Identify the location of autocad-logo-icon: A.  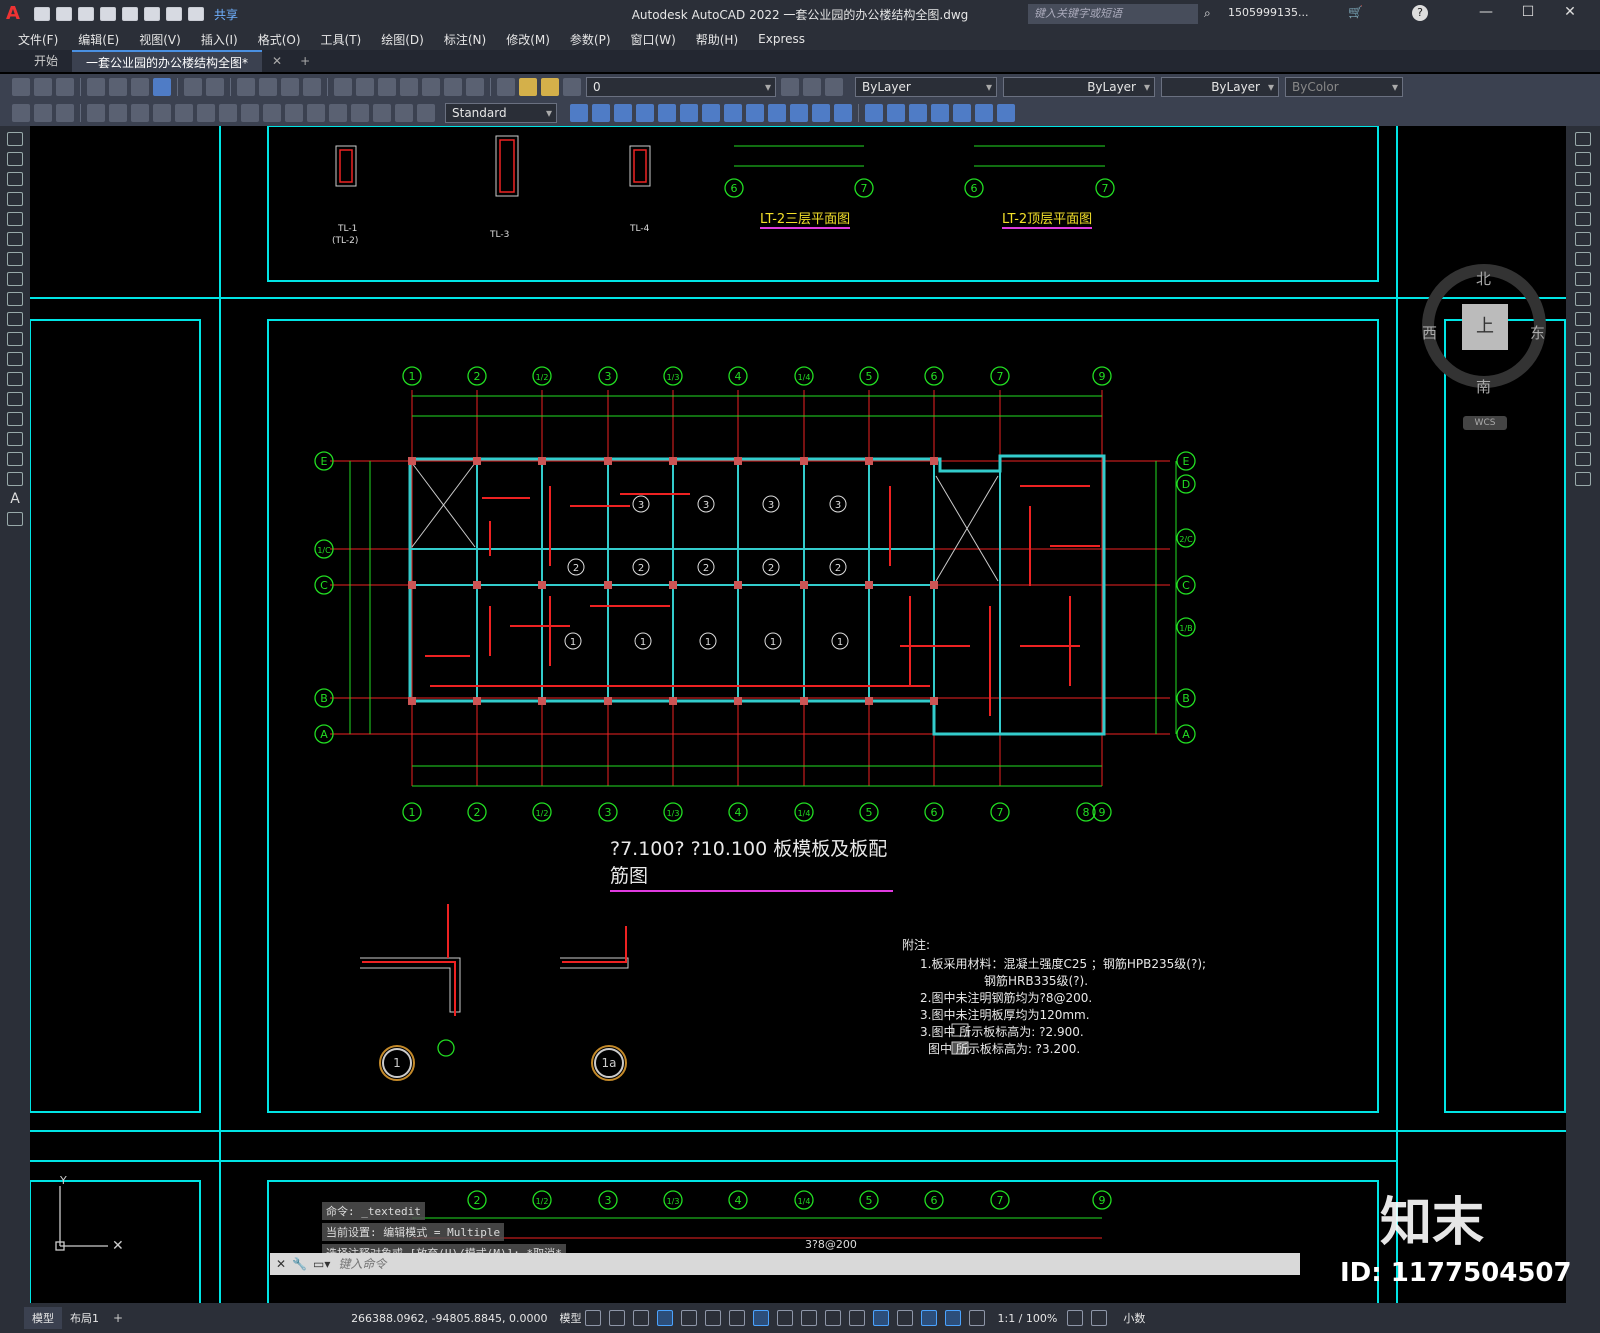
(17, 14).